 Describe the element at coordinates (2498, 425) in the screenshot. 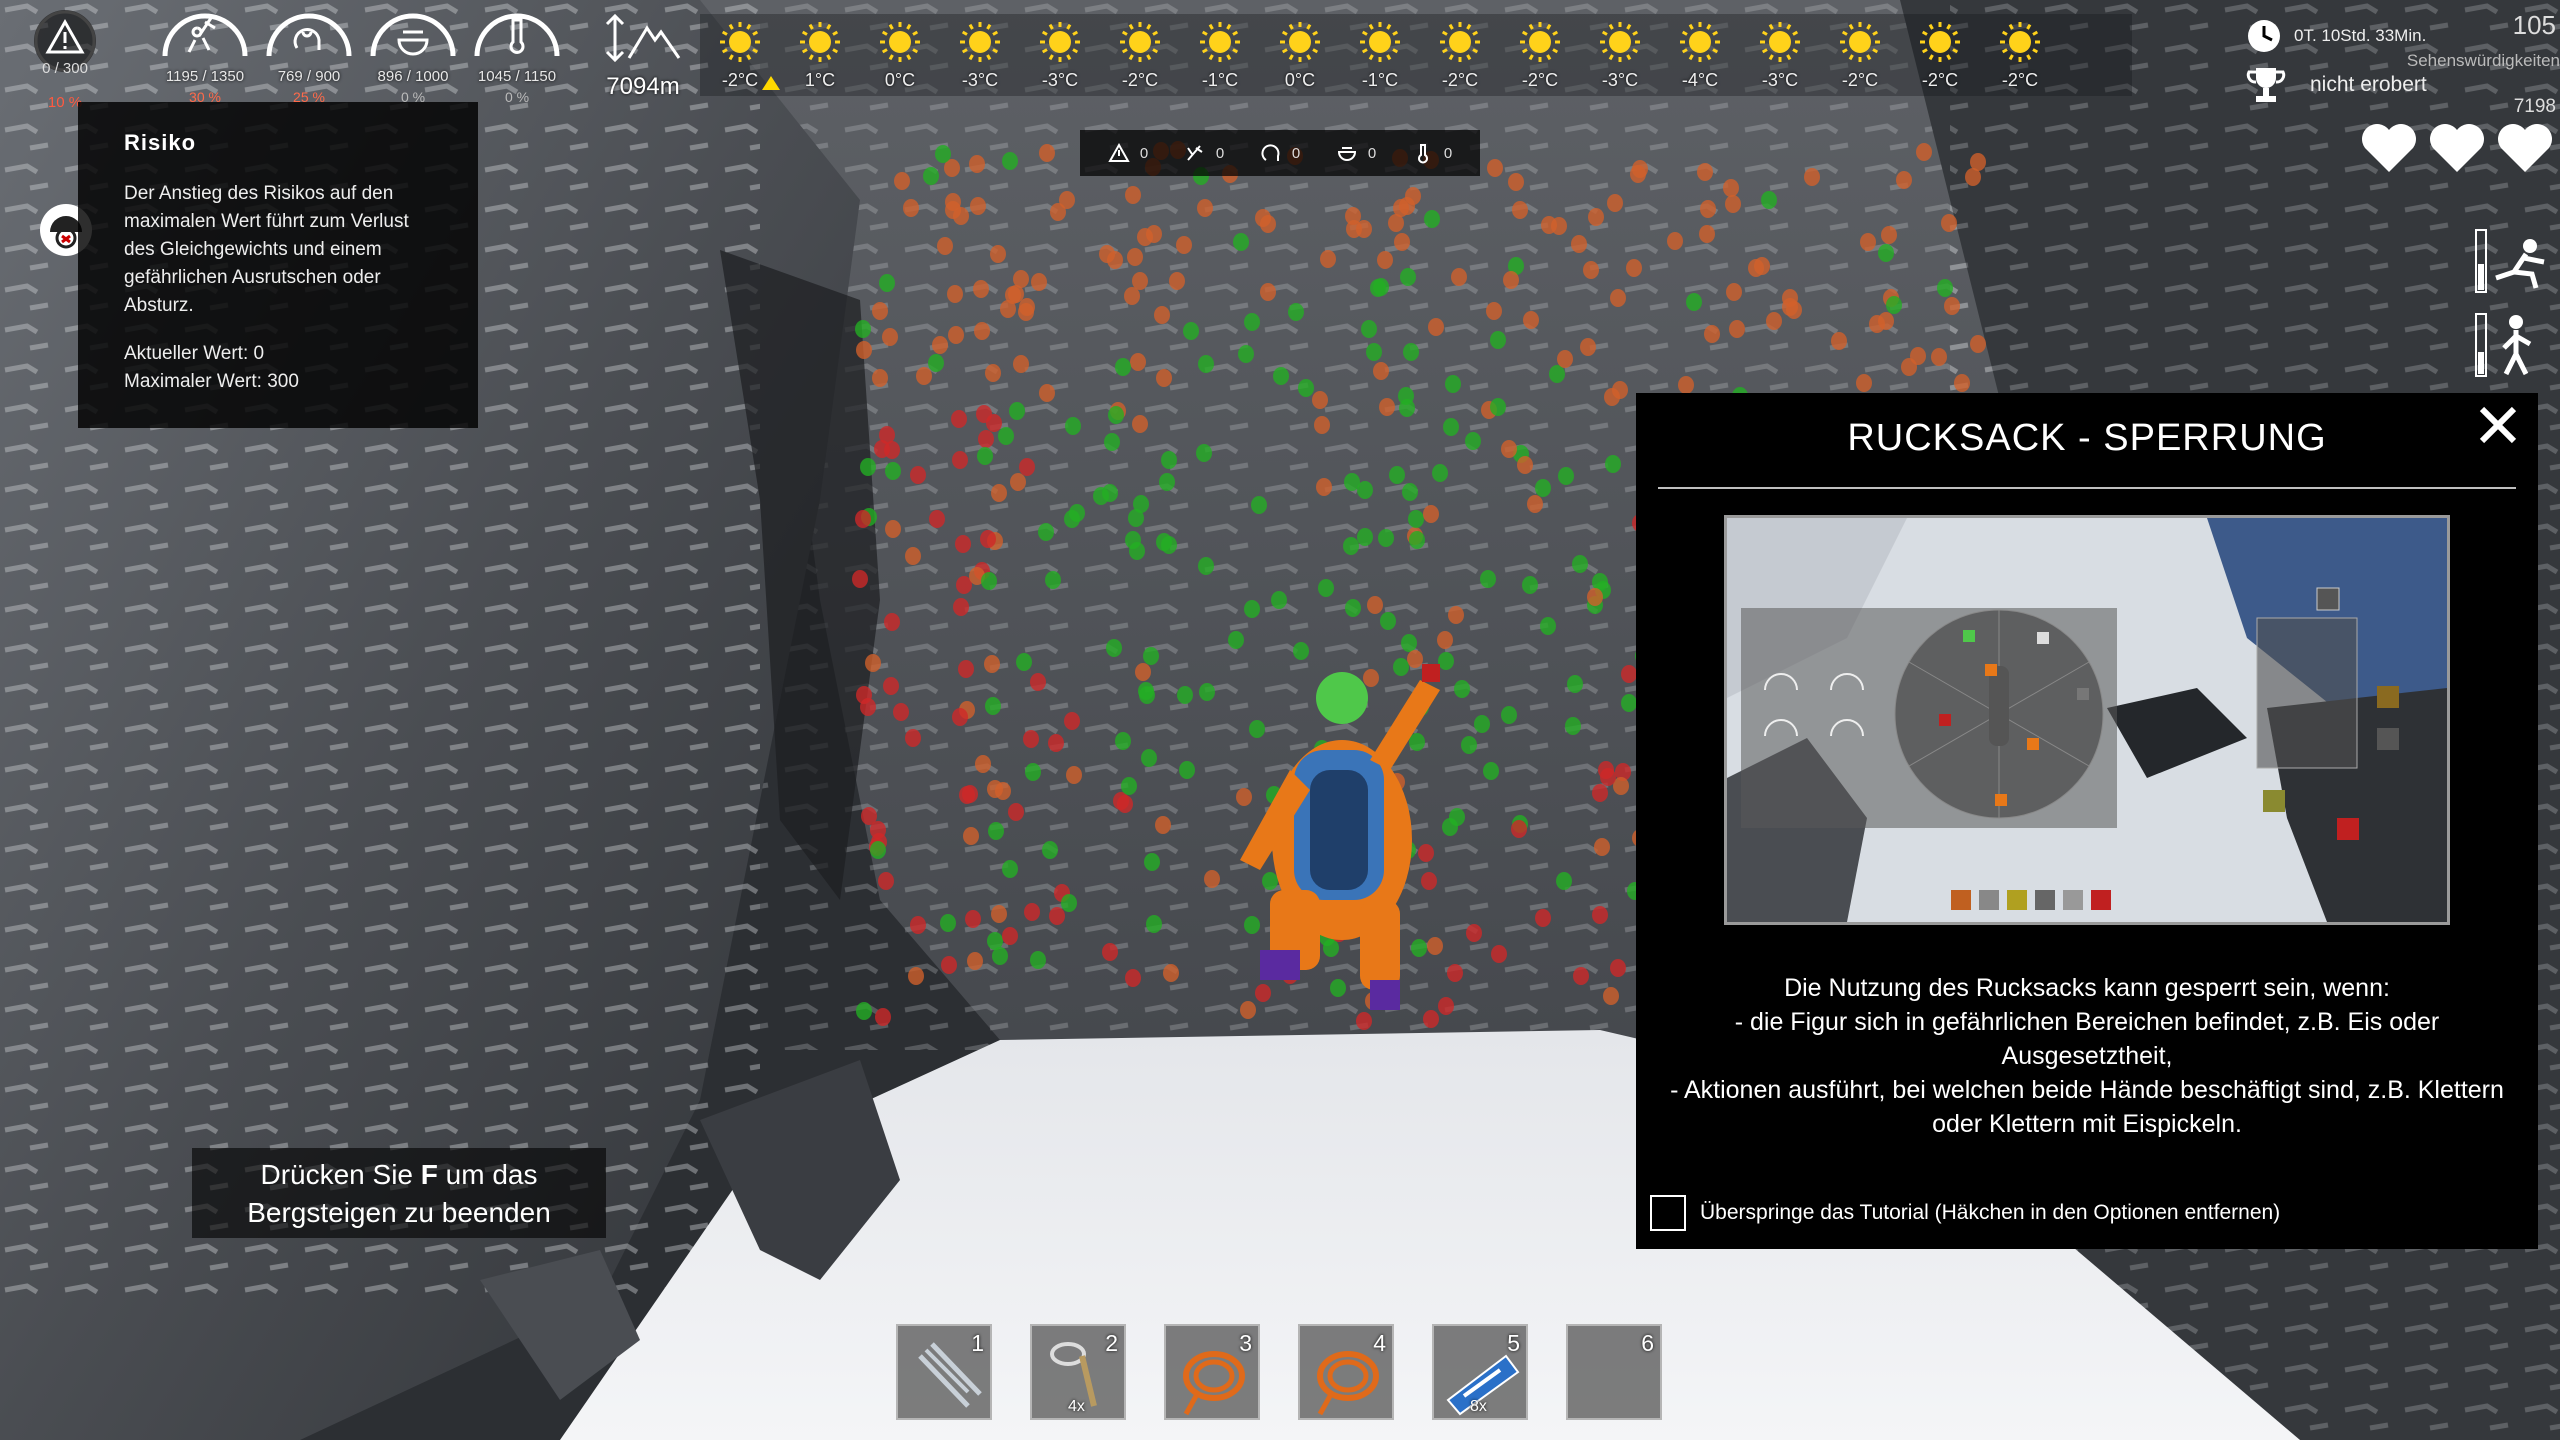

I see `close-icon` at that location.